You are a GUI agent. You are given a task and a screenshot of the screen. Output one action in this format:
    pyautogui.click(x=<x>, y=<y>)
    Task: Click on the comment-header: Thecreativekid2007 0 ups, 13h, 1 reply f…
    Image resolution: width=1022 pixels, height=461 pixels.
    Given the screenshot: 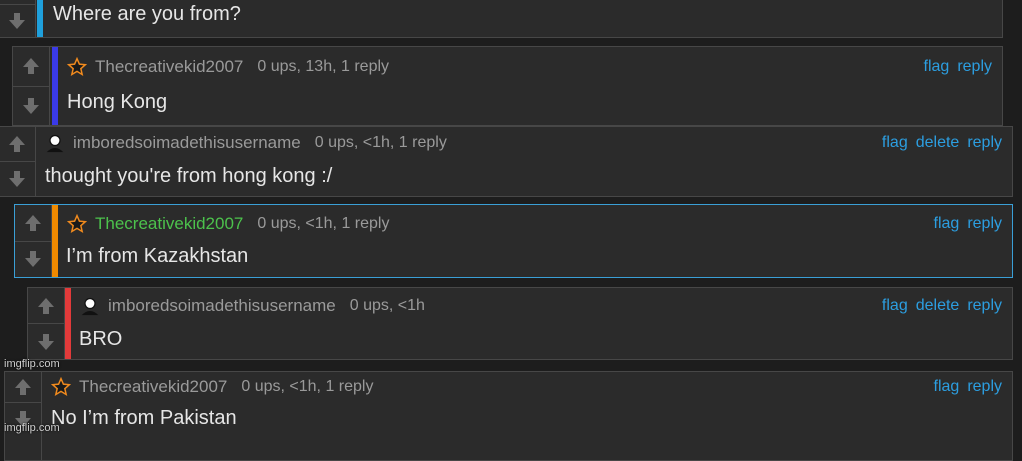 What is the action you would take?
    pyautogui.click(x=534, y=67)
    